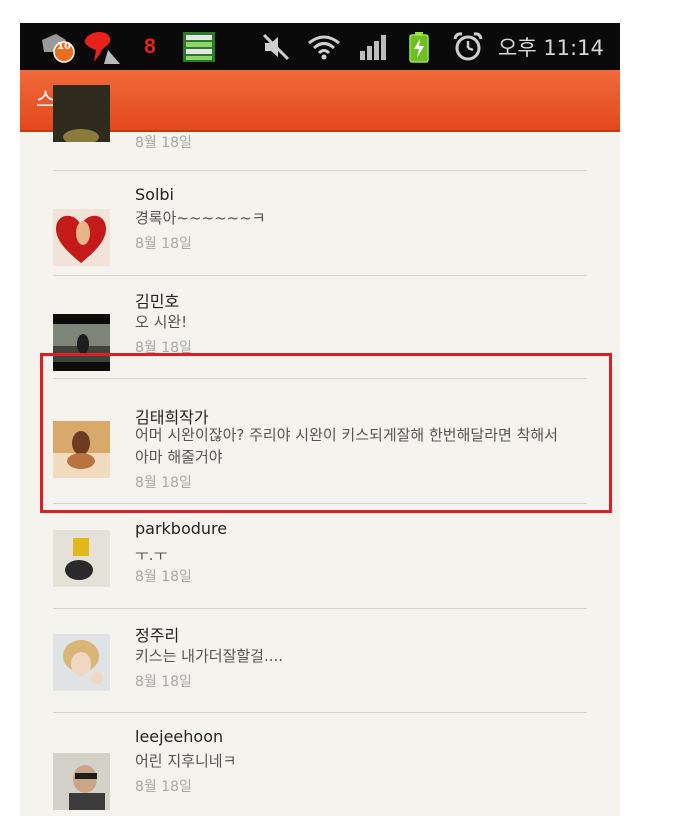  What do you see at coordinates (373, 46) in the screenshot?
I see `signal-icon` at bounding box center [373, 46].